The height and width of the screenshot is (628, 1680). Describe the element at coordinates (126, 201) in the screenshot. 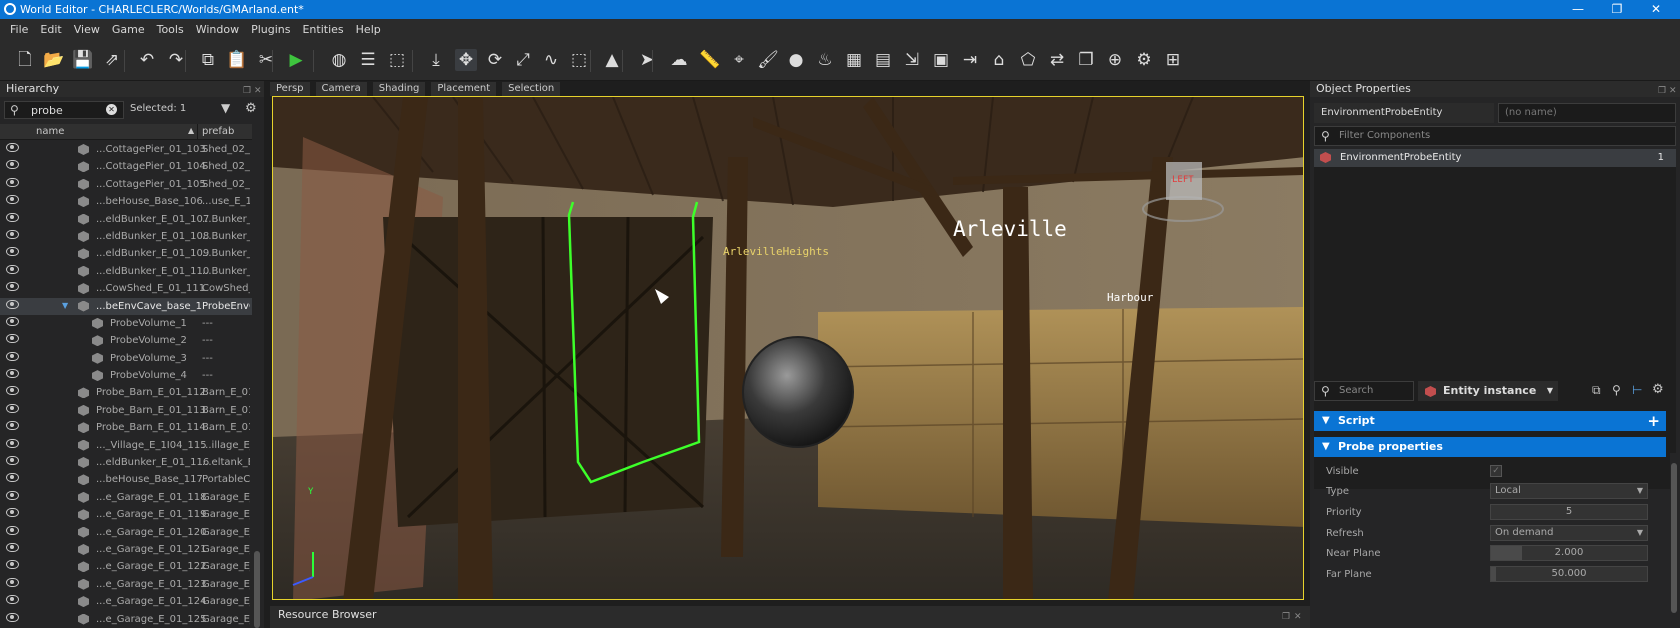

I see `hierarchy-row: ...beHouse_Base_106...use_E_1L` at that location.